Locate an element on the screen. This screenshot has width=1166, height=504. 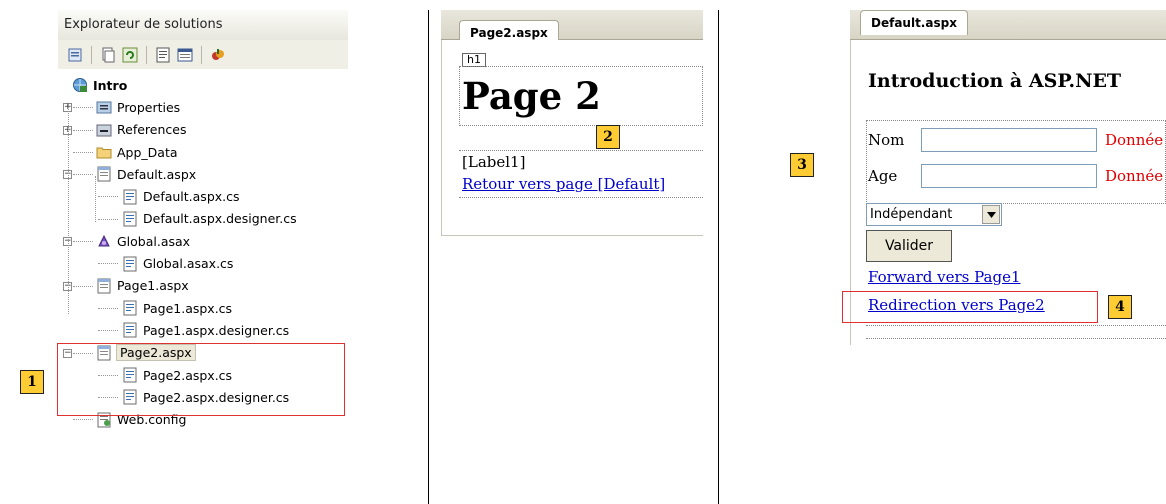
folder-icon is located at coordinates (104, 152).